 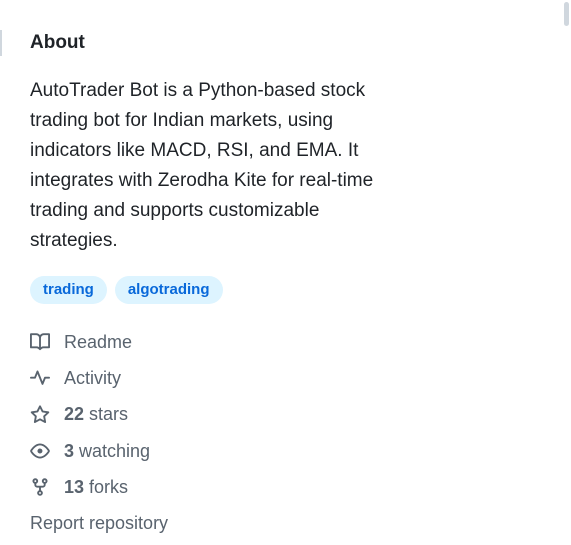 What do you see at coordinates (40, 487) in the screenshot?
I see `repo-forked-icon` at bounding box center [40, 487].